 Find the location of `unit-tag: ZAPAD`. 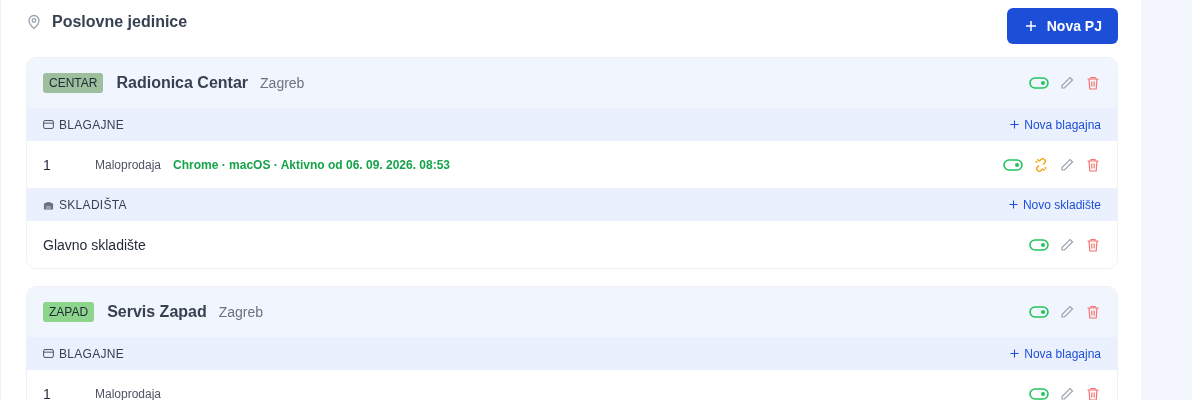

unit-tag: ZAPAD is located at coordinates (69, 312).